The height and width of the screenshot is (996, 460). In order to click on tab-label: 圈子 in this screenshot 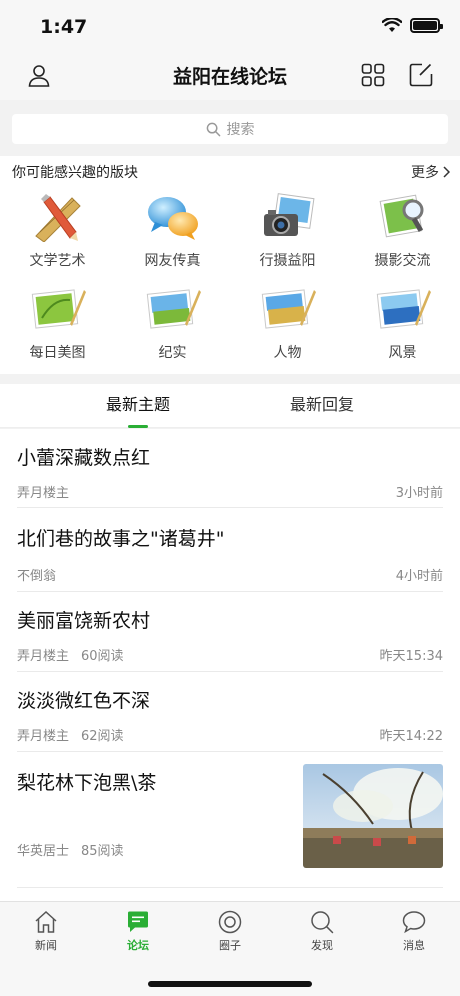, I will do `click(230, 945)`.